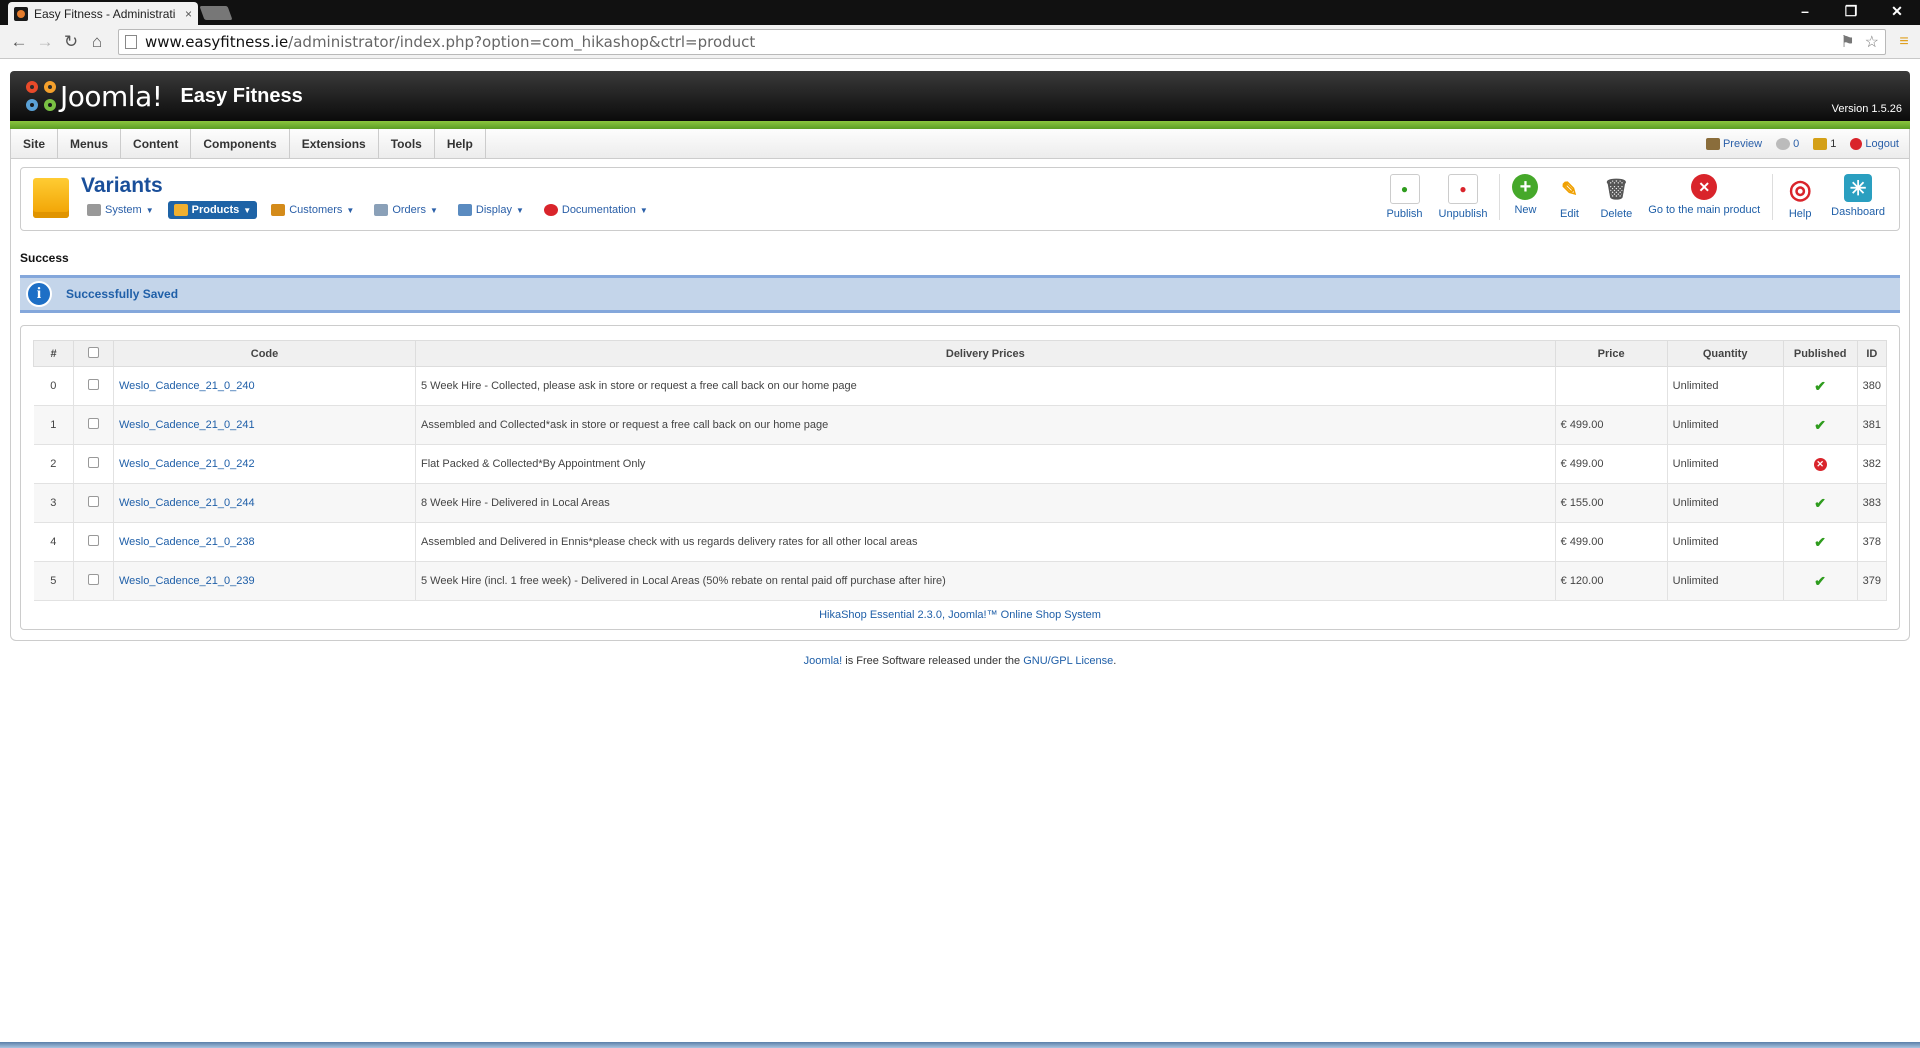 This screenshot has width=1920, height=1048. What do you see at coordinates (985, 353) in the screenshot?
I see `col-delivery: Delivery Prices` at bounding box center [985, 353].